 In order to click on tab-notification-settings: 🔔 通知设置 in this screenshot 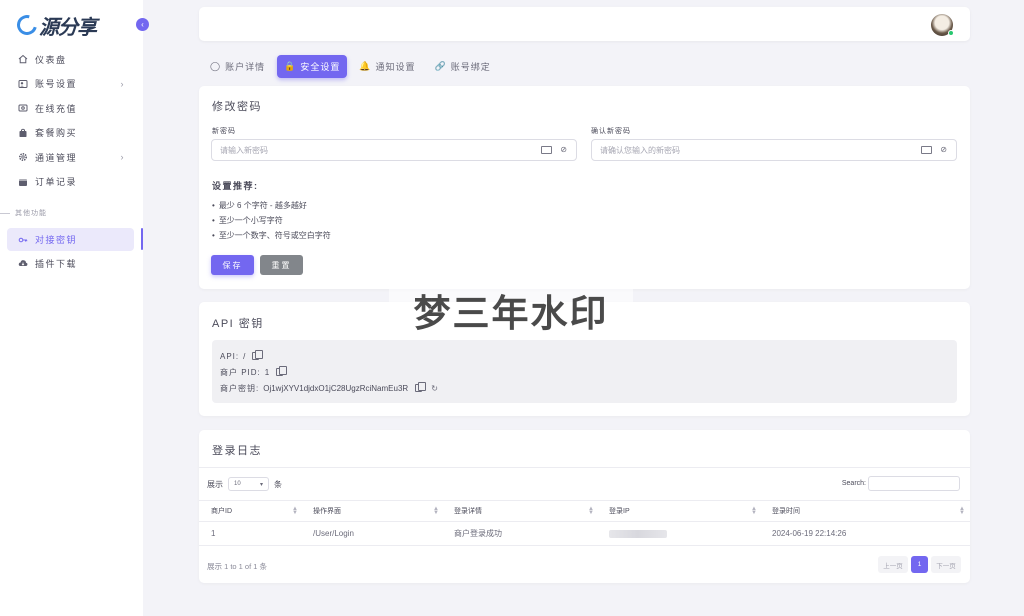, I will do `click(387, 66)`.